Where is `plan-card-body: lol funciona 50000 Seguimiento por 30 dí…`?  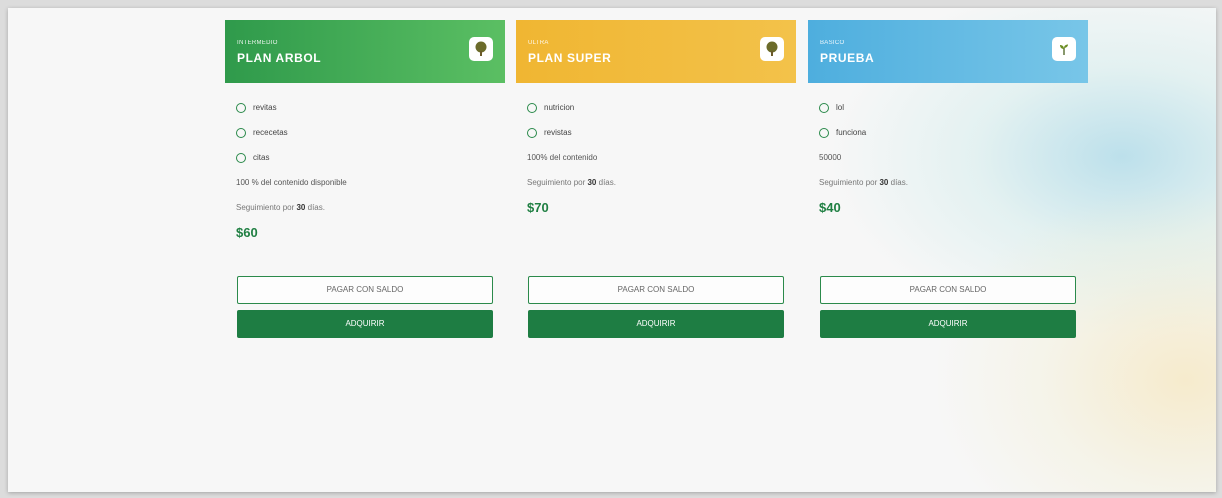 plan-card-body: lol funciona 50000 Seguimiento por 30 dí… is located at coordinates (948, 152).